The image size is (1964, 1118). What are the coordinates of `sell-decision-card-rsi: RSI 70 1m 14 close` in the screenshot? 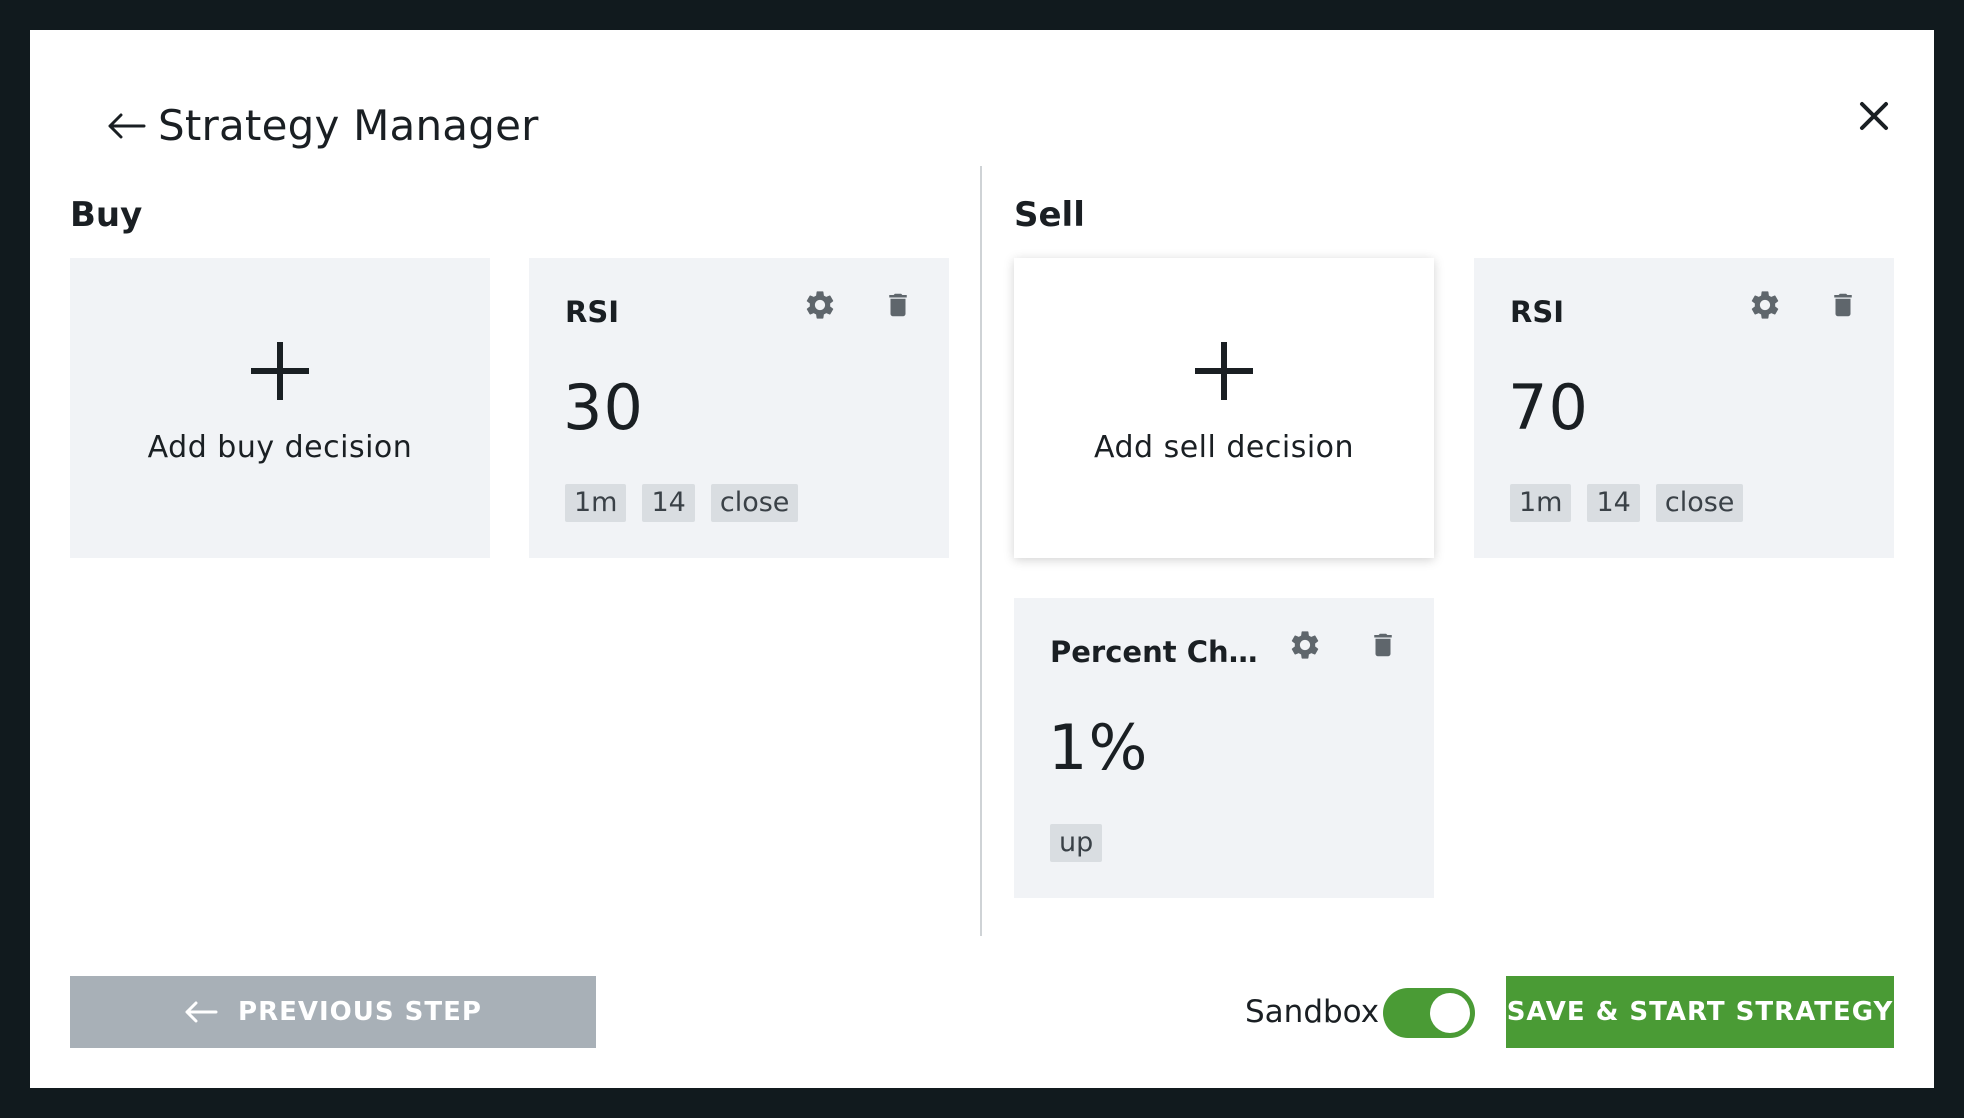 It's located at (1684, 408).